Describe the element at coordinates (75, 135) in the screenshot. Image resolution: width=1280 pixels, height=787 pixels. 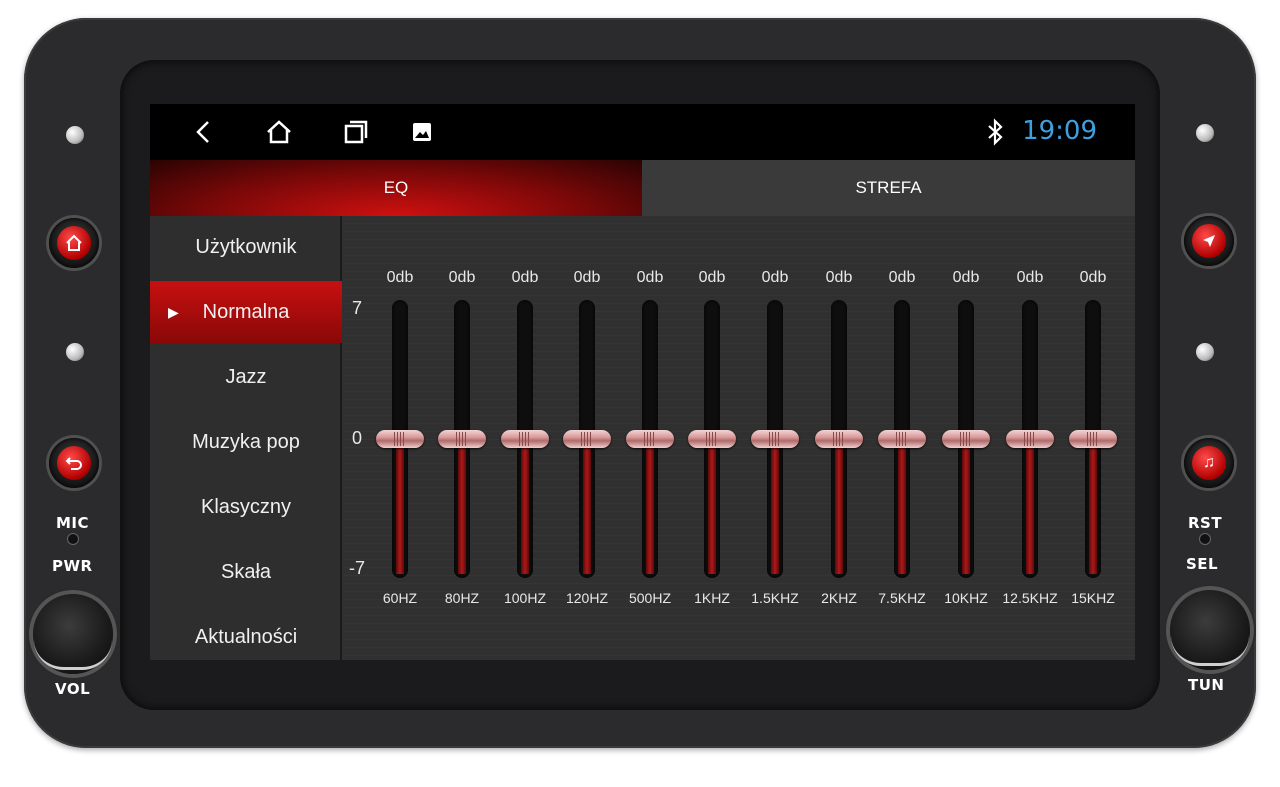
I see `screw-top-left` at that location.